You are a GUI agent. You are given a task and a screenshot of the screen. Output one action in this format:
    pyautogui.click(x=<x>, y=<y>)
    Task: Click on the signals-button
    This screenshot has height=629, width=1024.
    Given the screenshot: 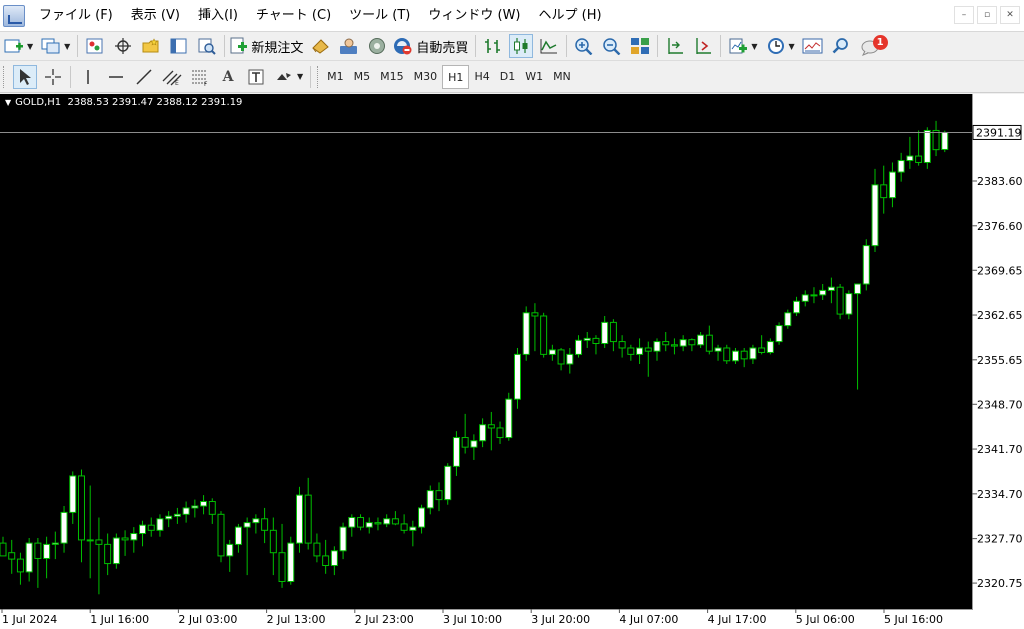 What is the action you would take?
    pyautogui.click(x=349, y=46)
    